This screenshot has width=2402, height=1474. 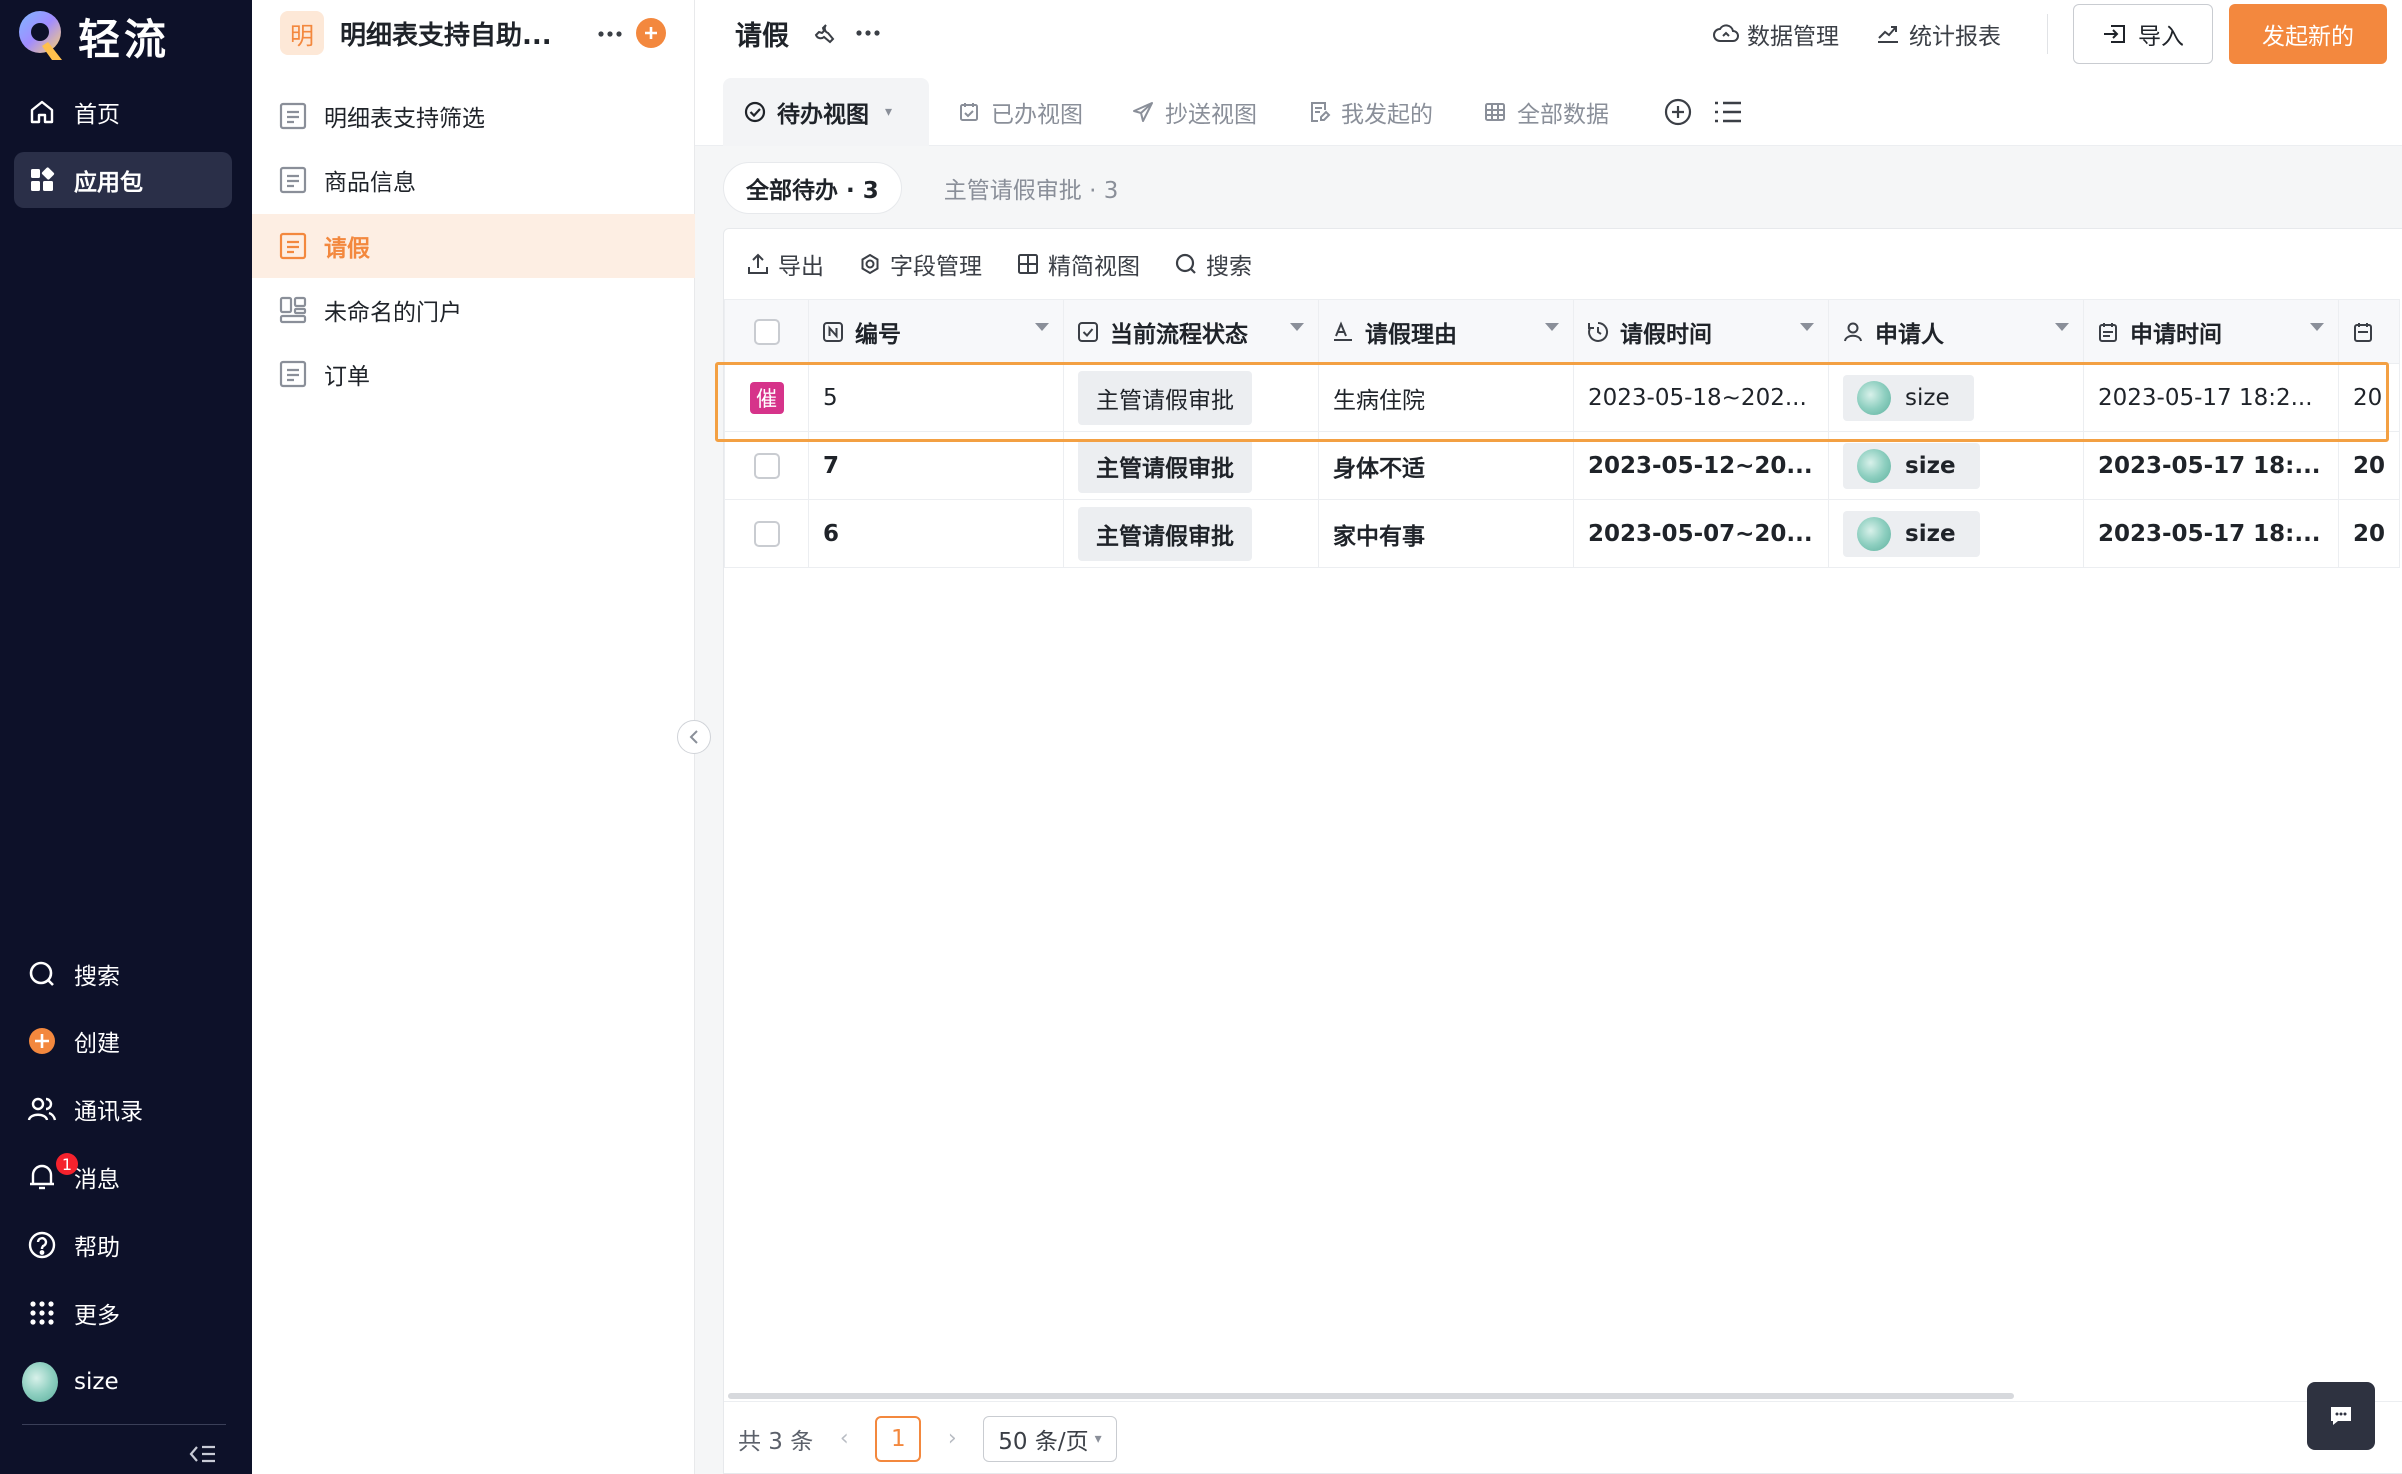 I want to click on export-button: 导出, so click(x=785, y=264).